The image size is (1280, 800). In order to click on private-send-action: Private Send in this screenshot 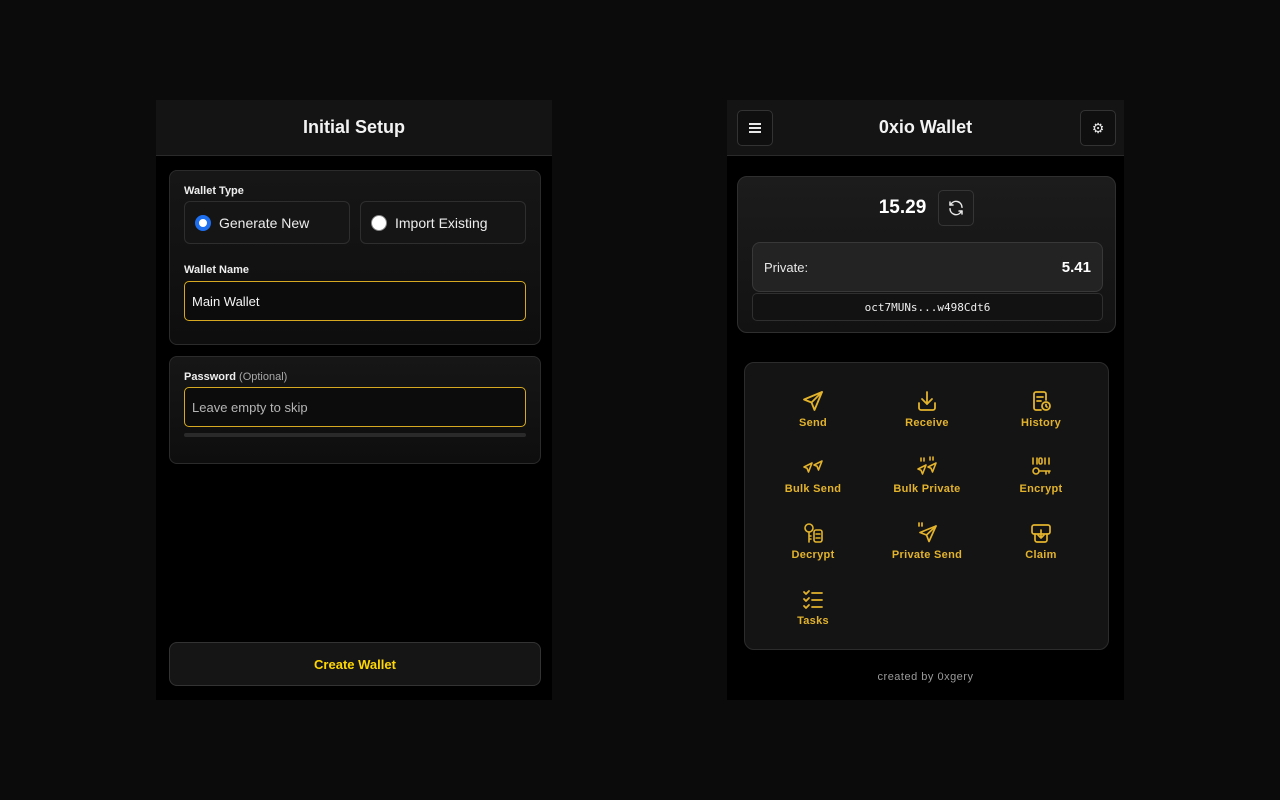, I will do `click(927, 545)`.